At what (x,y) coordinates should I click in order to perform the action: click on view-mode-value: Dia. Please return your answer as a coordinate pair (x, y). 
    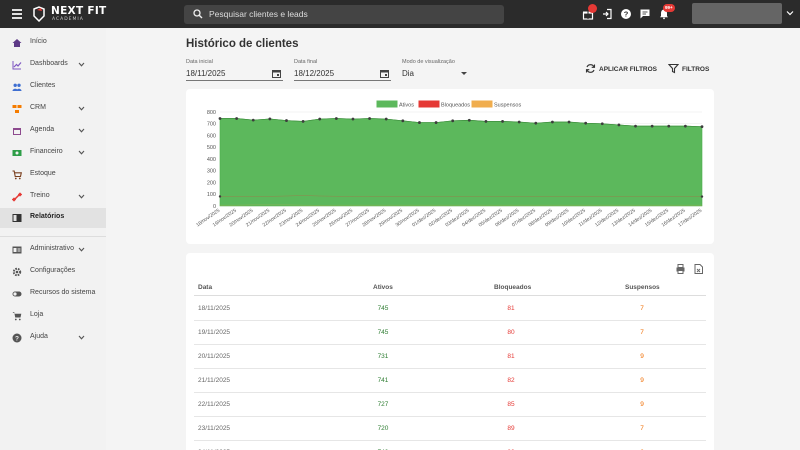
    Looking at the image, I should click on (408, 73).